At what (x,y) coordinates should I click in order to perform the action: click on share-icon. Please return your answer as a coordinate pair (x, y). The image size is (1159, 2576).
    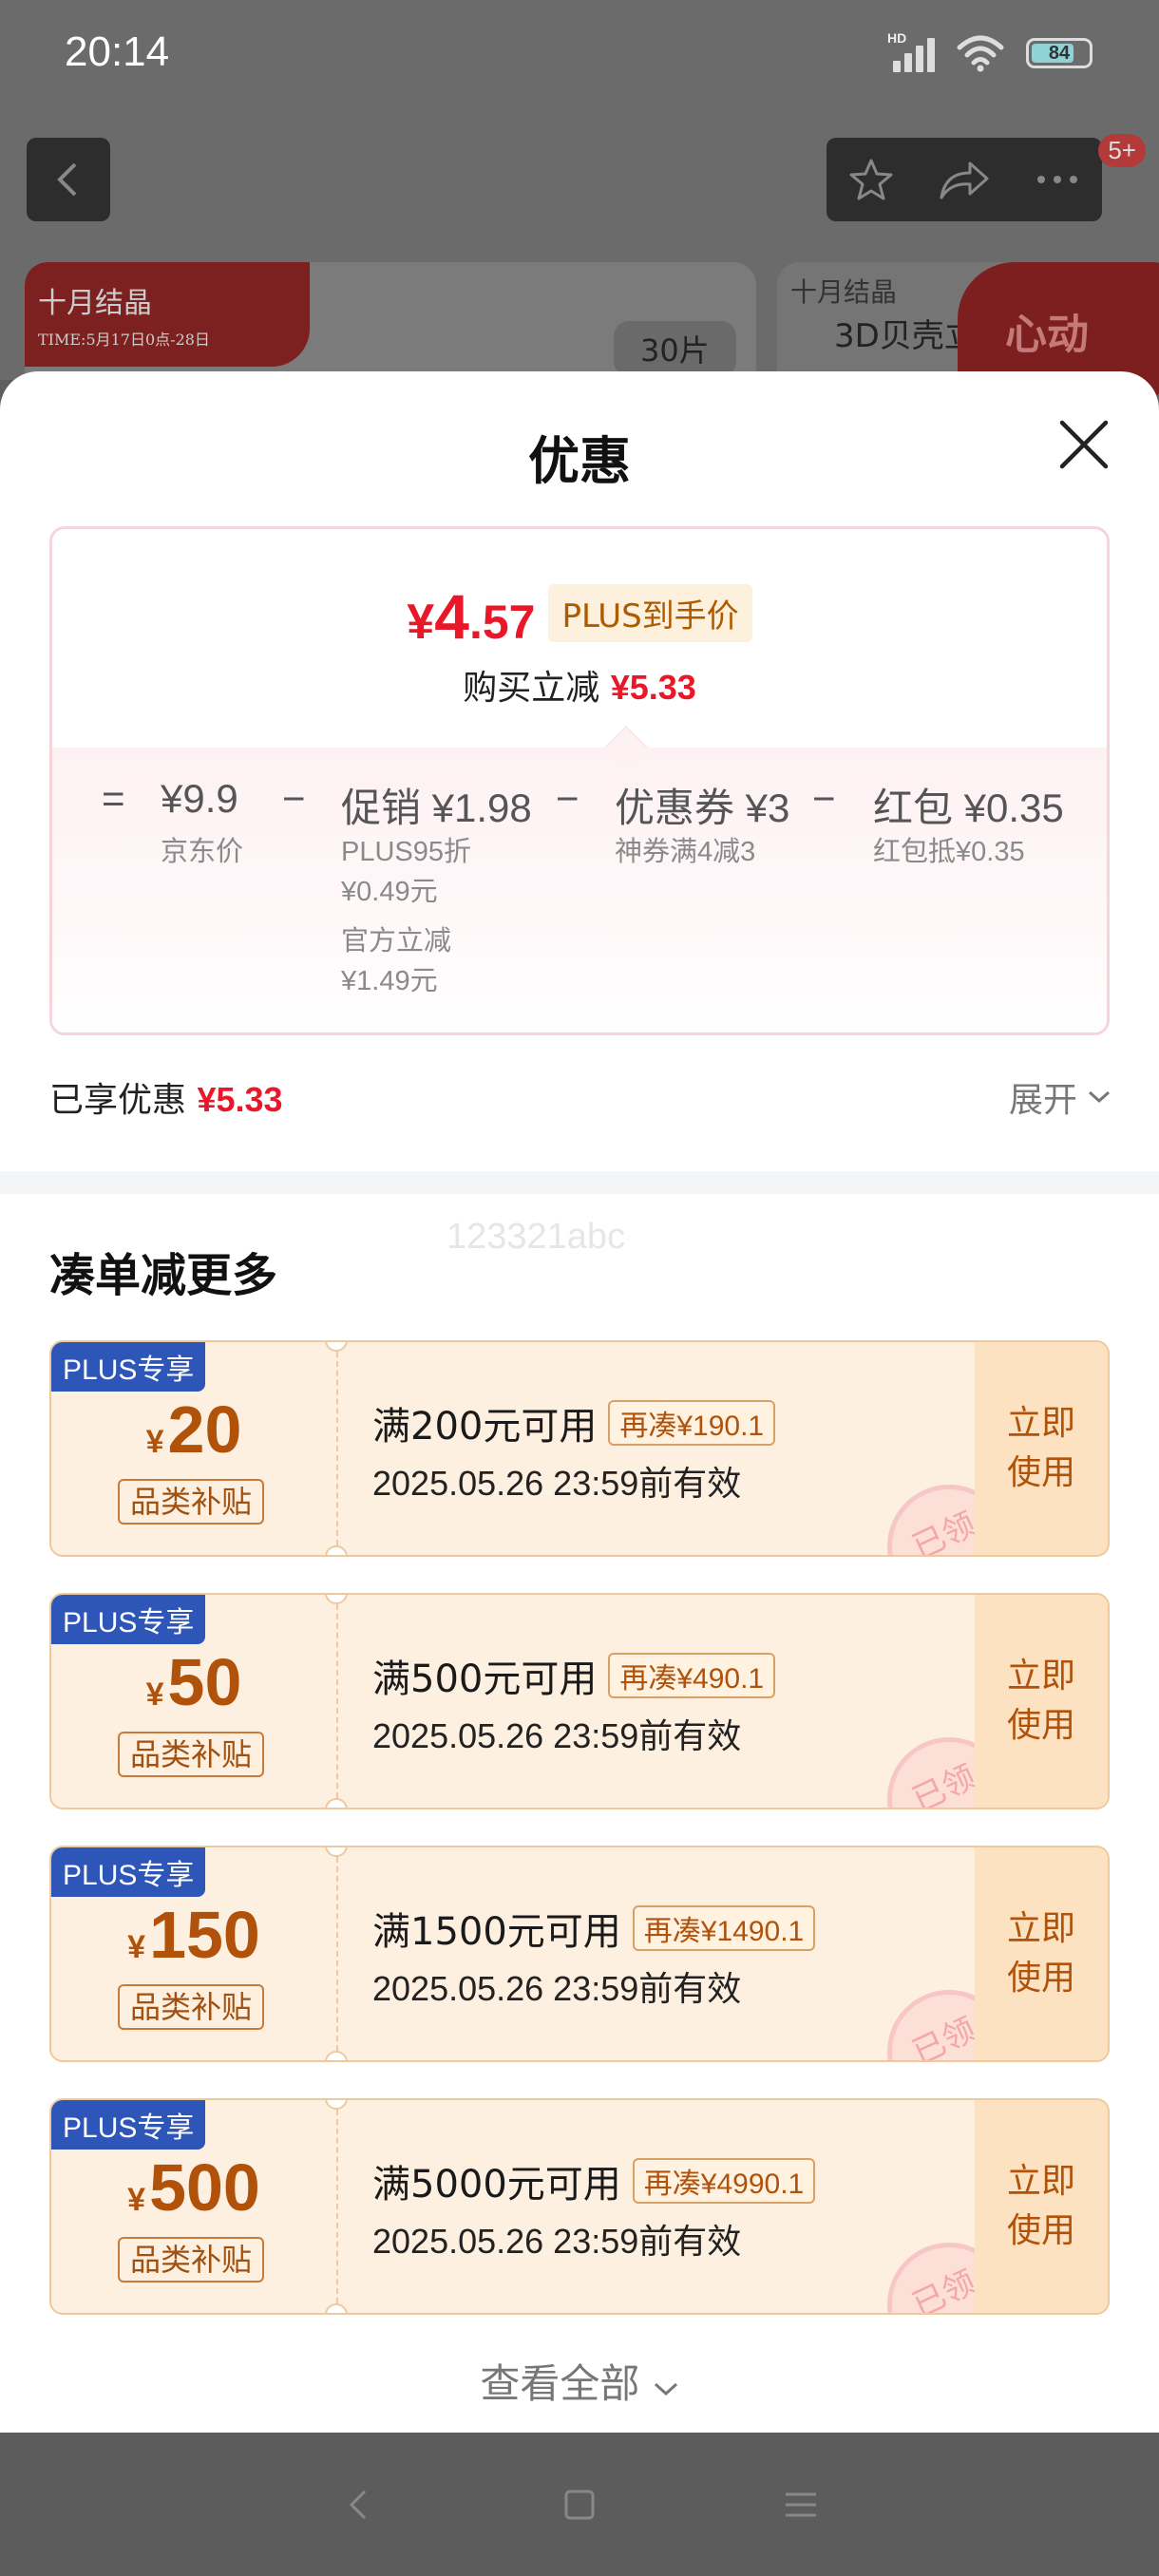
    Looking at the image, I should click on (964, 179).